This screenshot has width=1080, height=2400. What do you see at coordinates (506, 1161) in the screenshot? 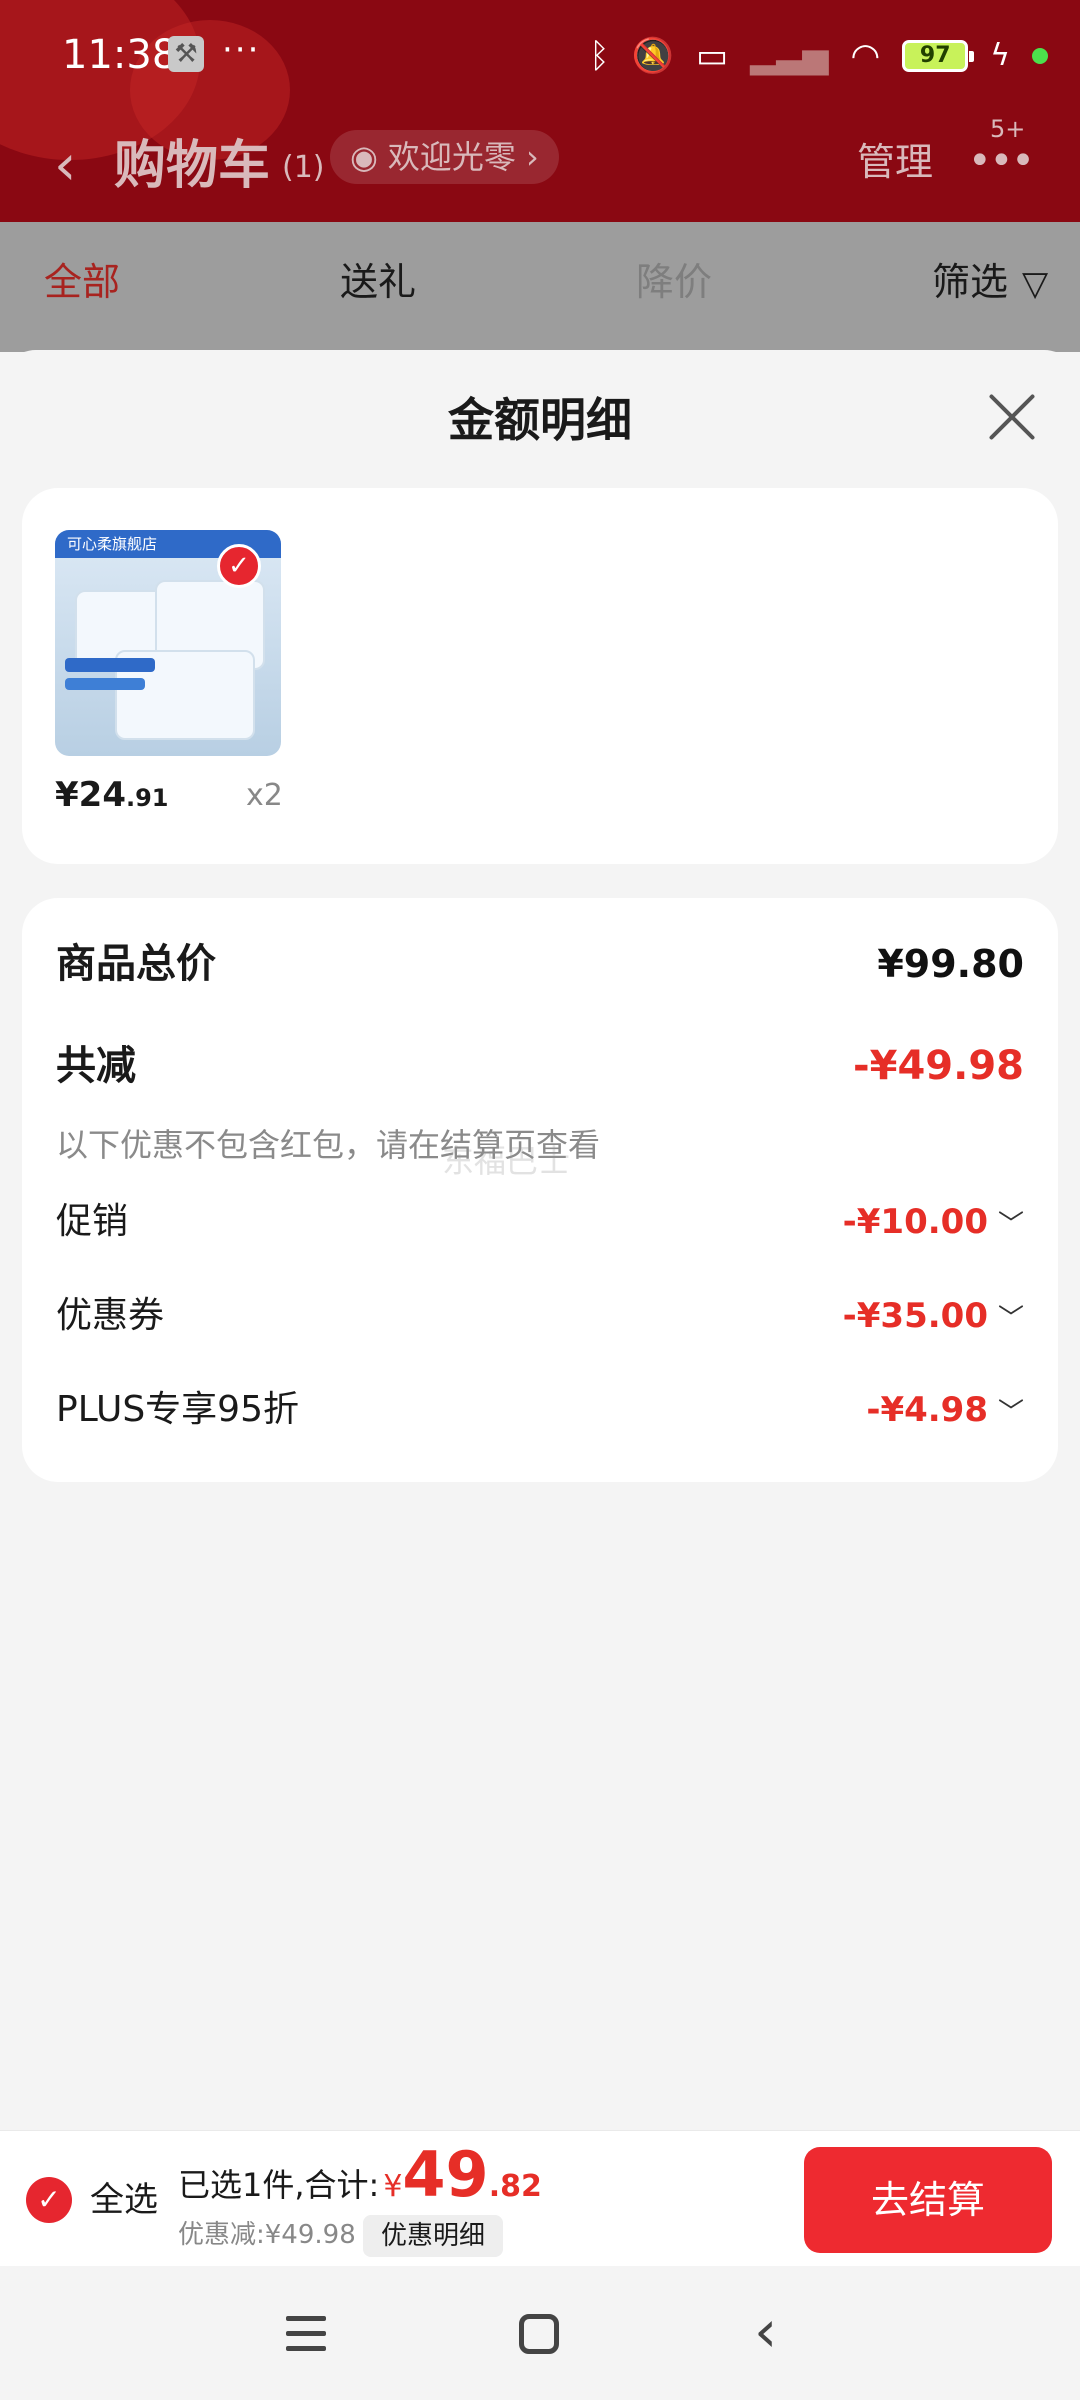
I see `watermark: 东福巴士` at bounding box center [506, 1161].